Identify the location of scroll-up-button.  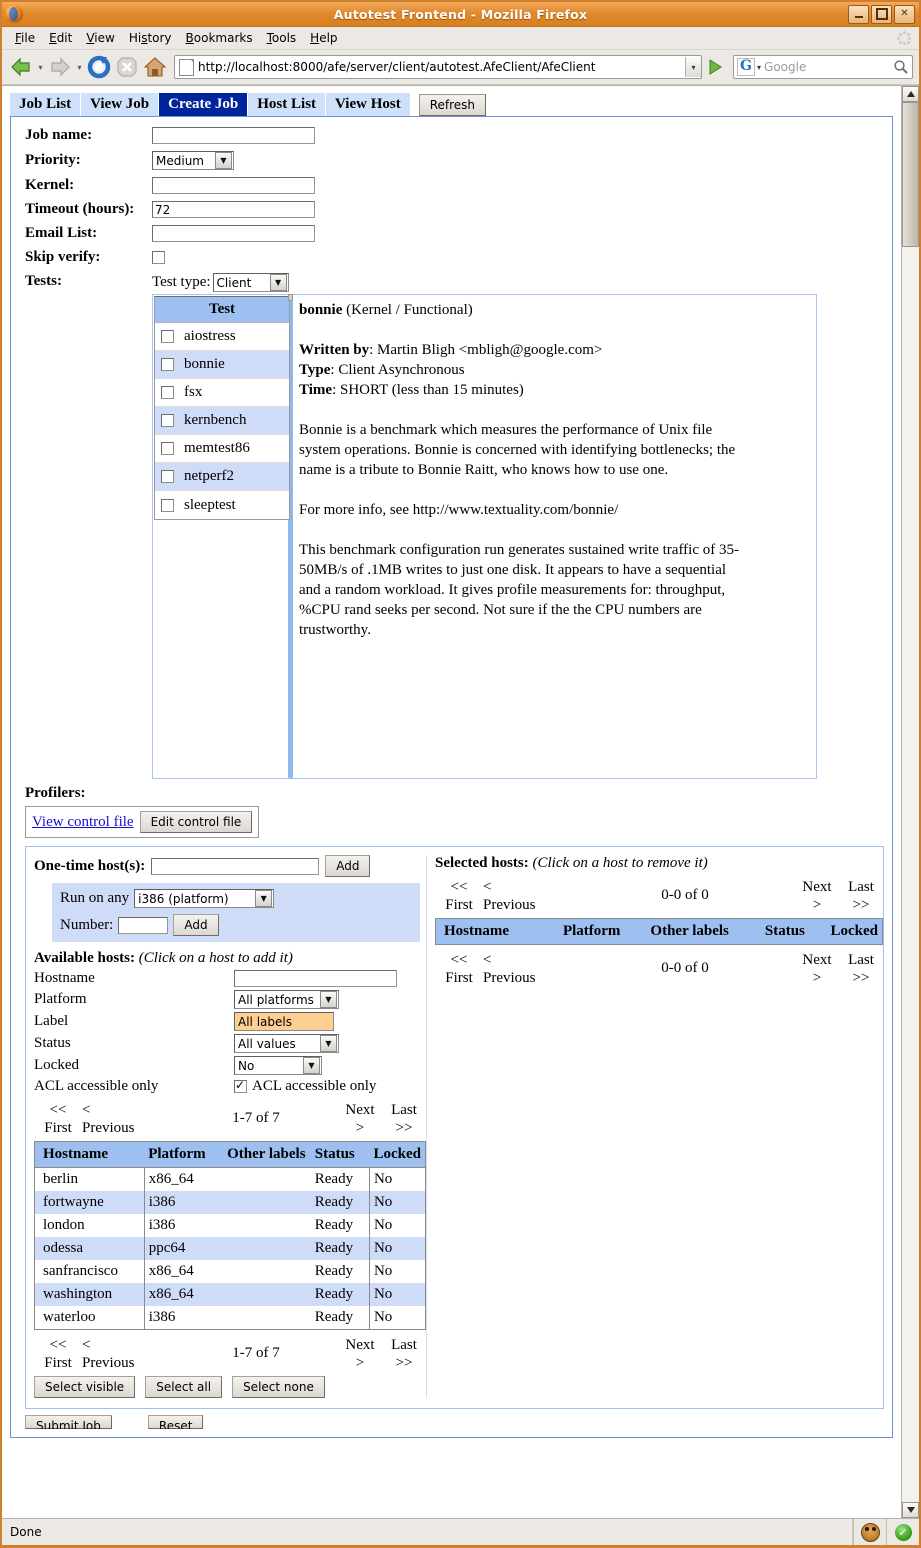
(910, 94).